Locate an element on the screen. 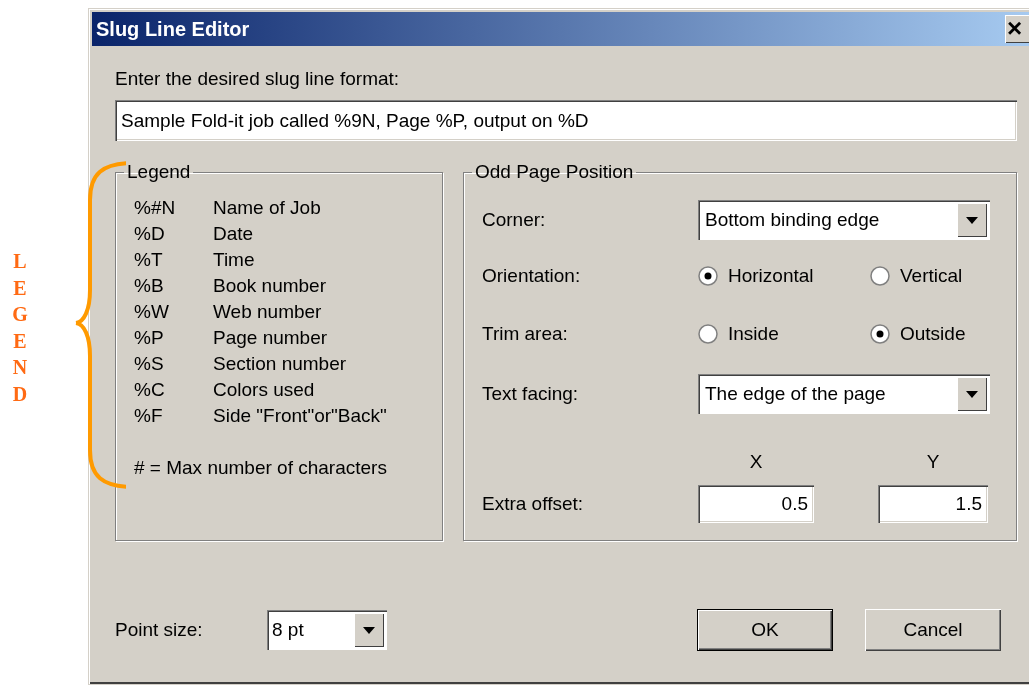 This screenshot has width=1029, height=685. legend-meaning: Section number is located at coordinates (280, 364).